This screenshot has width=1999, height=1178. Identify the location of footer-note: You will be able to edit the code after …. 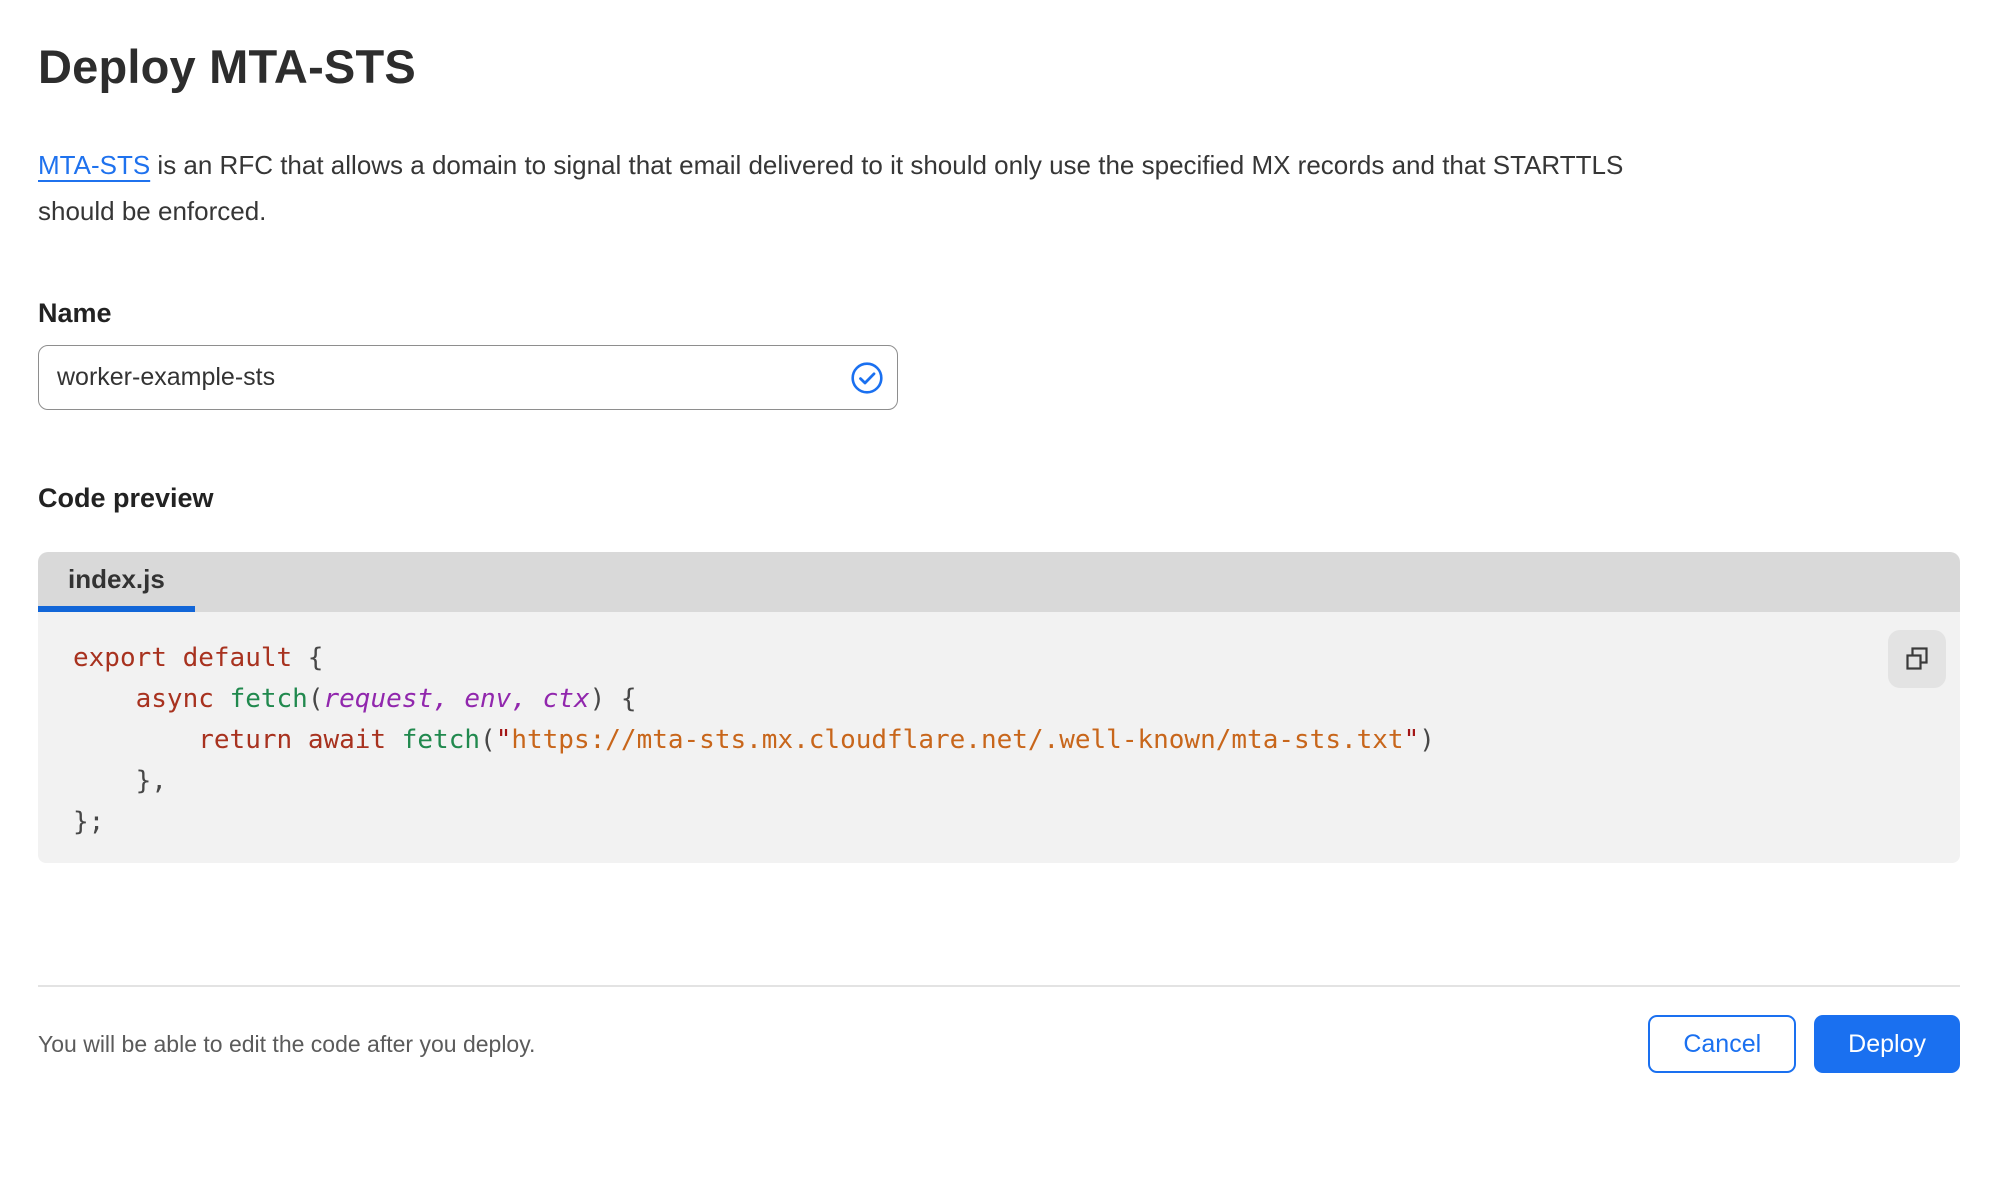
(287, 1043).